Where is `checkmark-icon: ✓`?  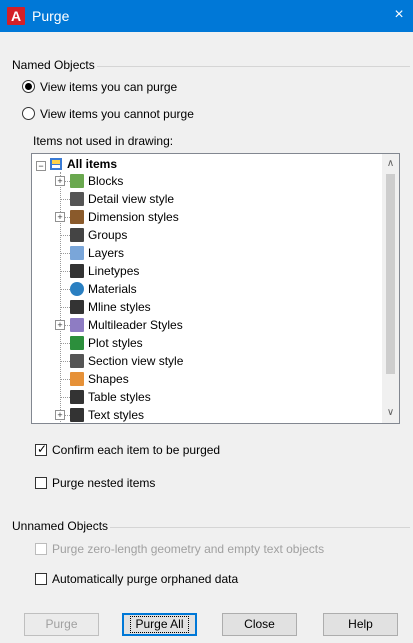
checkmark-icon: ✓ is located at coordinates (42, 449).